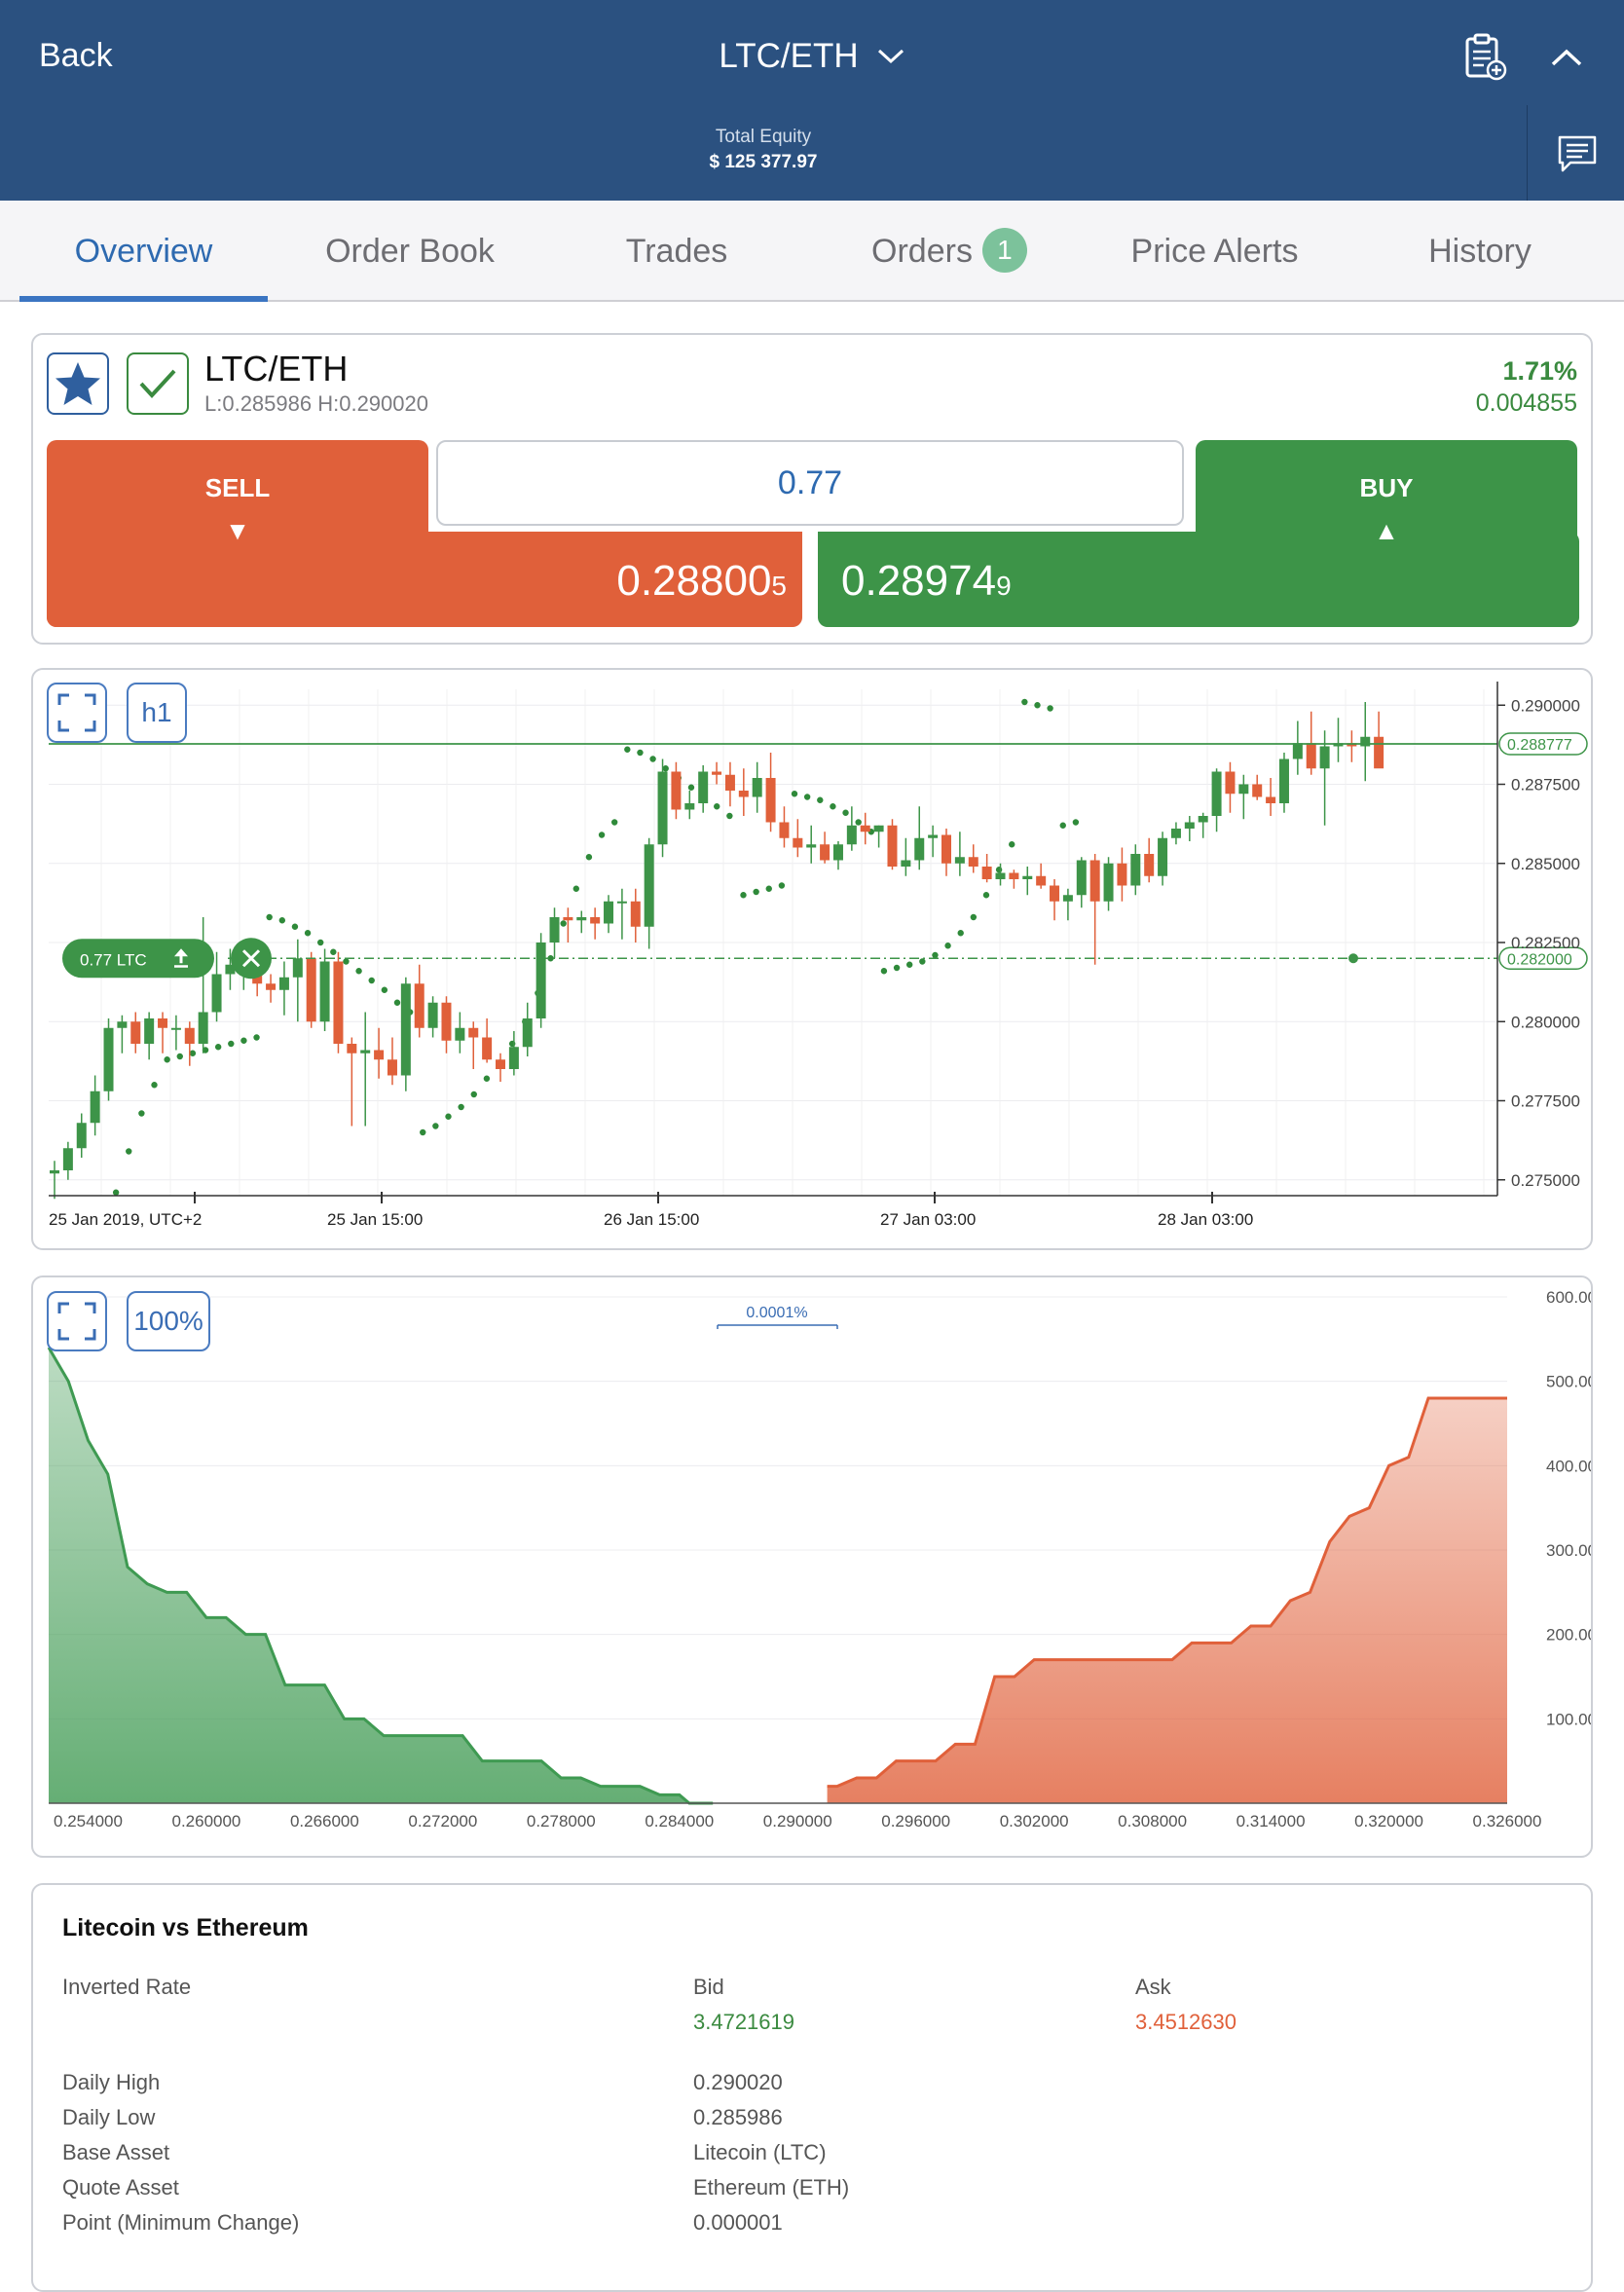 This screenshot has height=2292, width=1624. What do you see at coordinates (181, 959) in the screenshot?
I see `upload-stem` at bounding box center [181, 959].